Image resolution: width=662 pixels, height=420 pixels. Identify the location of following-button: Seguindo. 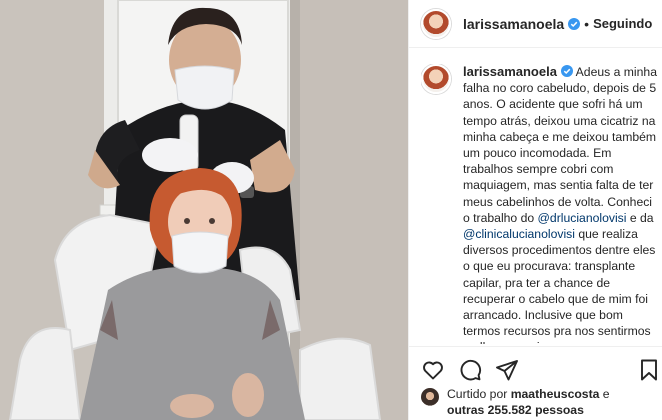
(622, 23).